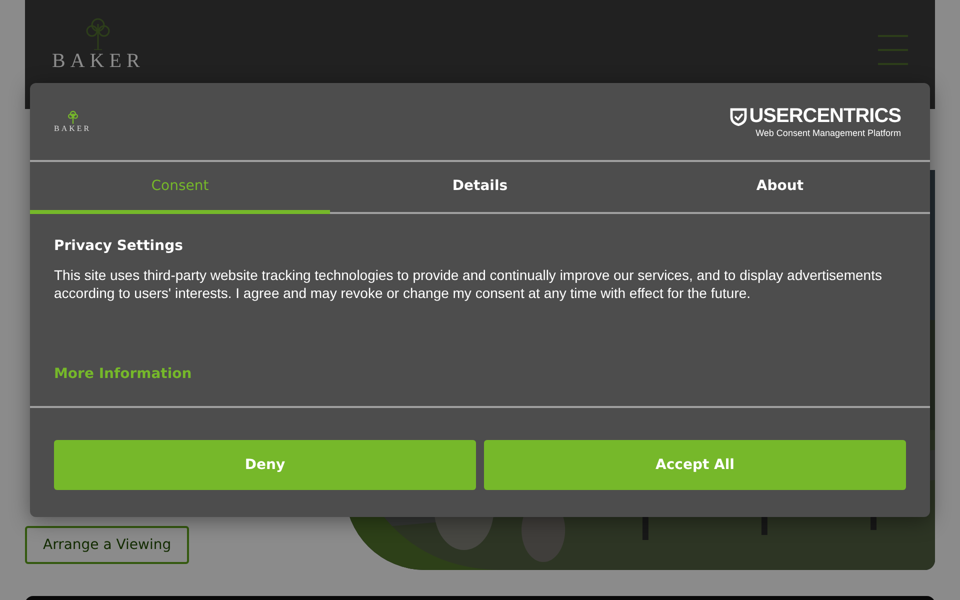  I want to click on shield-icon, so click(739, 117).